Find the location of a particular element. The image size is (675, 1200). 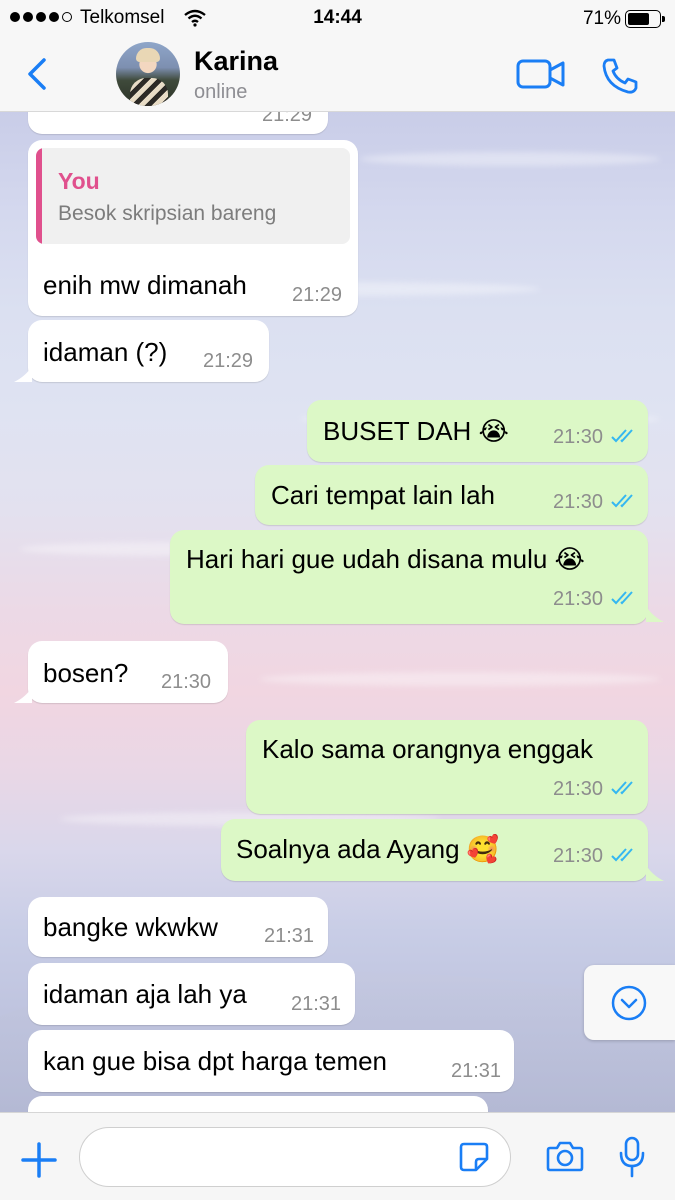

message-outgoing: BUSET DAH 😭 21:30 is located at coordinates (477, 431).